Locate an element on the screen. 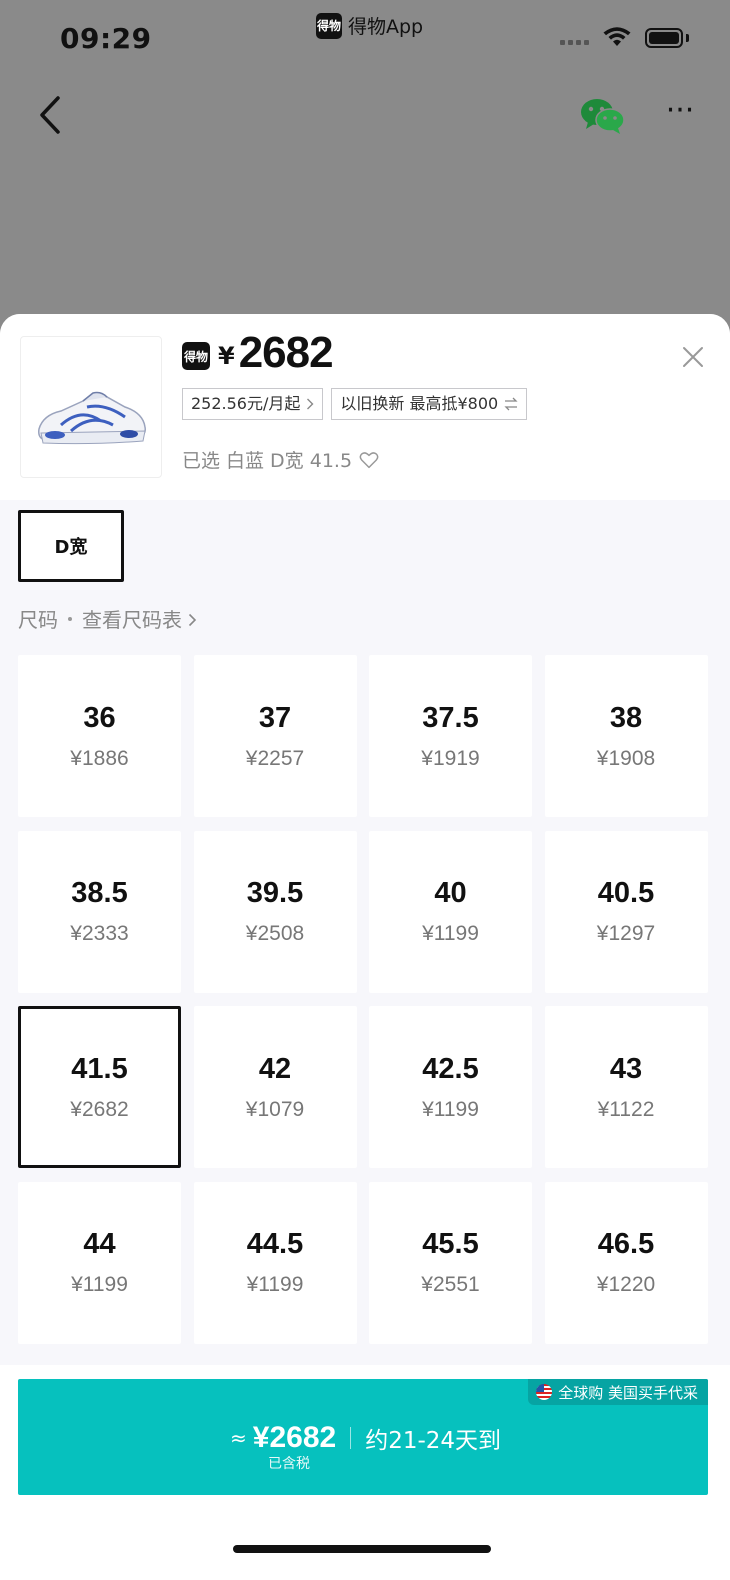 The width and height of the screenshot is (730, 1580). size-price: ¥1886 is located at coordinates (99, 758).